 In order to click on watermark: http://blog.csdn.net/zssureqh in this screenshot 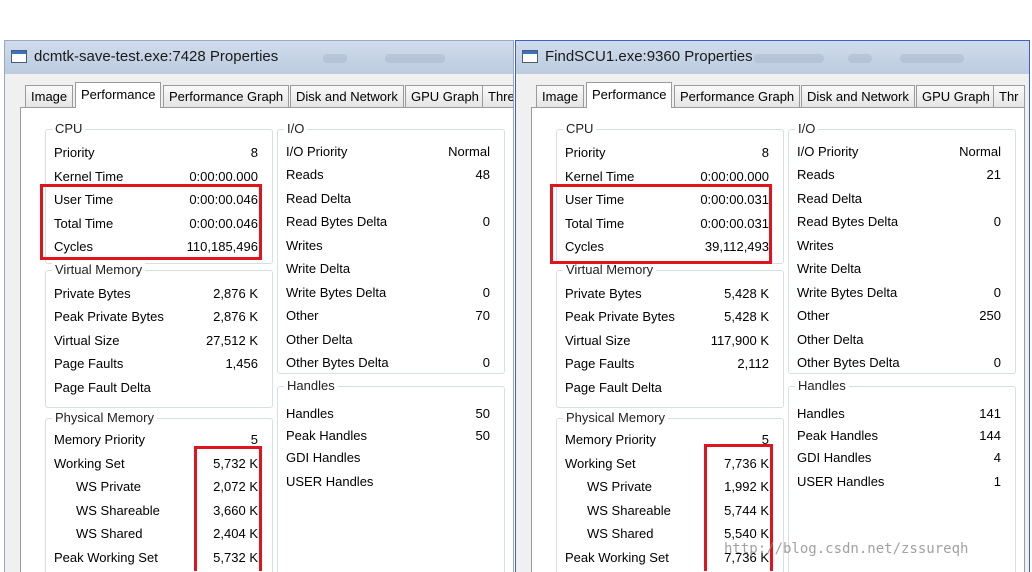, I will do `click(846, 549)`.